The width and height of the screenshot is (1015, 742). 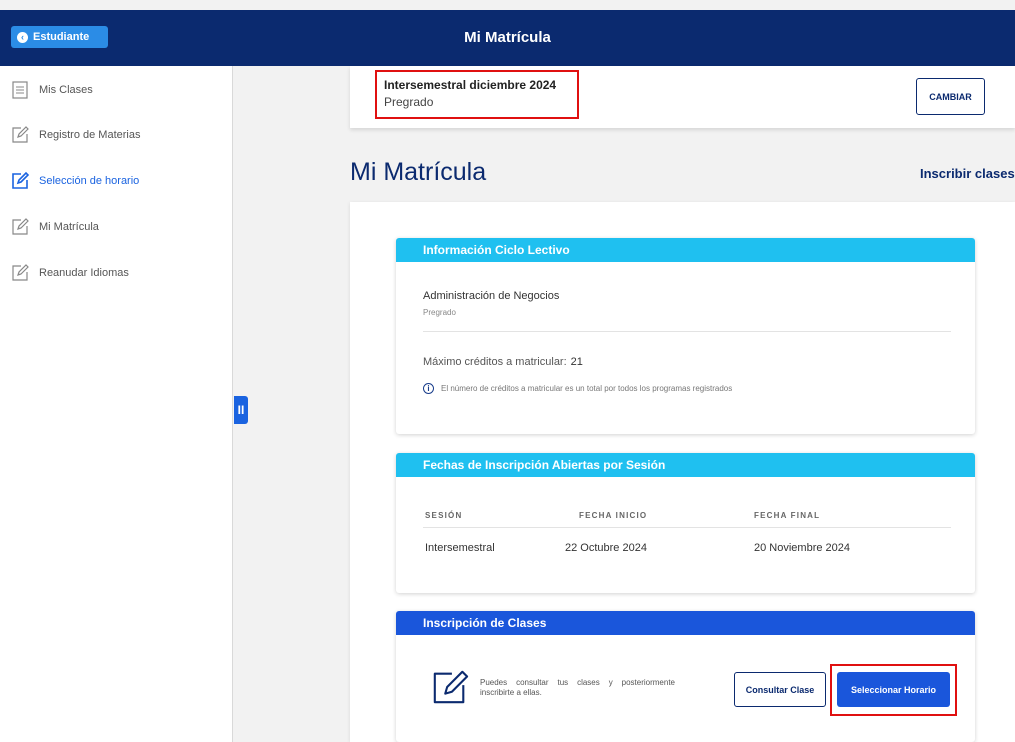 What do you see at coordinates (444, 515) in the screenshot?
I see `column-header: SESIÓN` at bounding box center [444, 515].